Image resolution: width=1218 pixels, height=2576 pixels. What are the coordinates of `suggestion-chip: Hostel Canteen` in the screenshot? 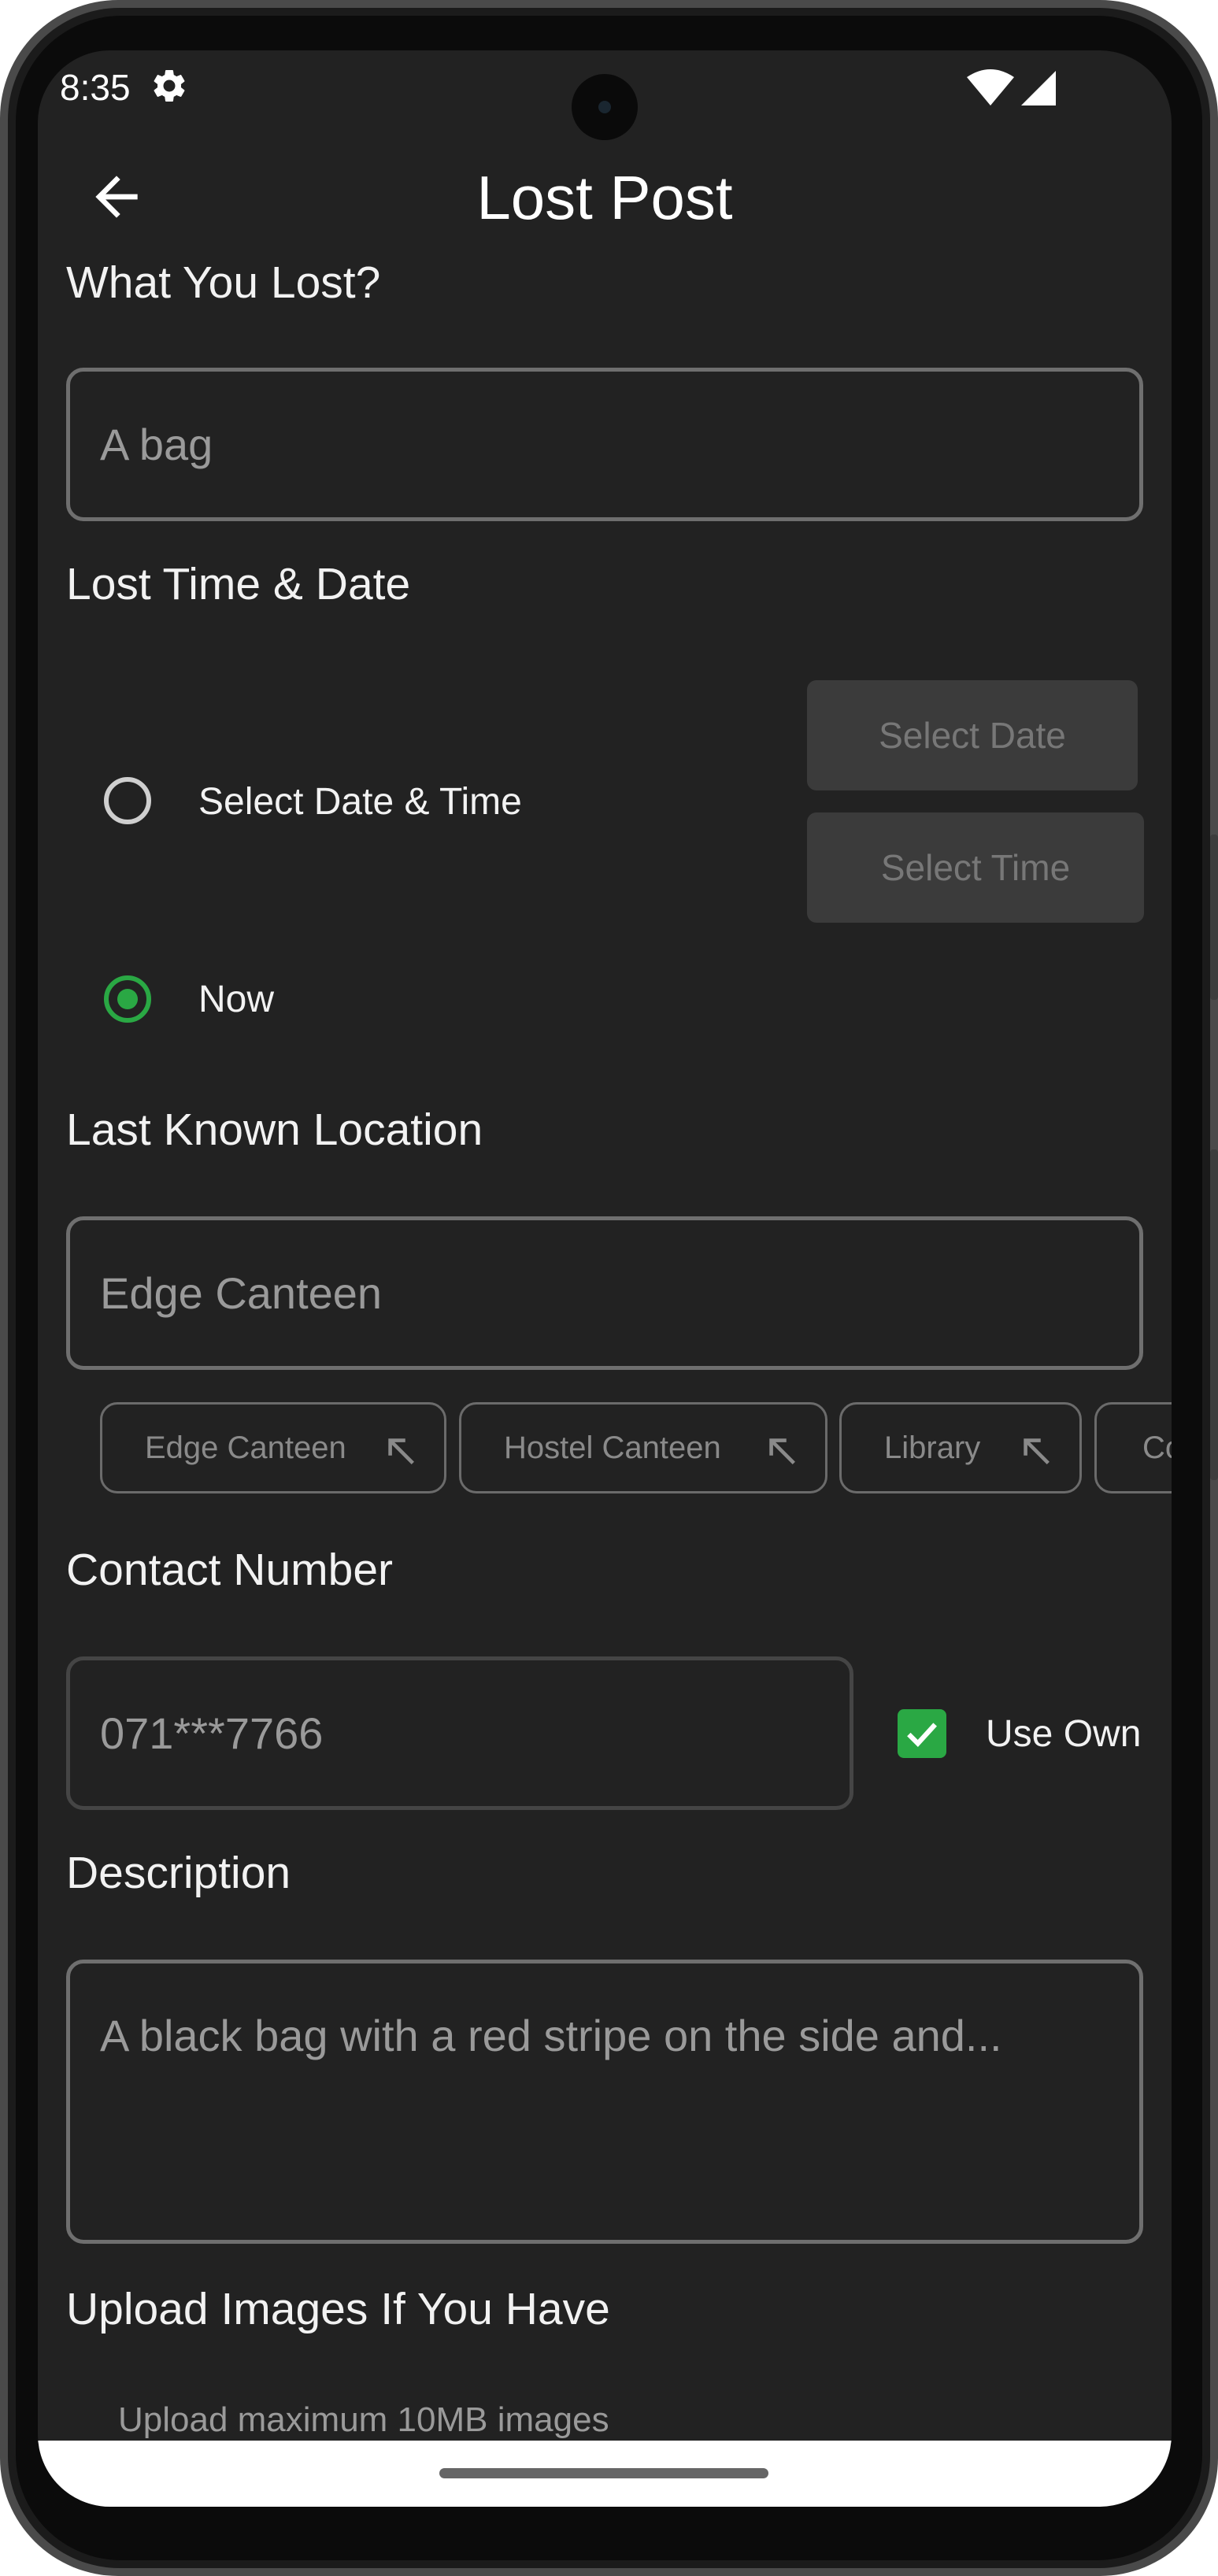 It's located at (643, 1447).